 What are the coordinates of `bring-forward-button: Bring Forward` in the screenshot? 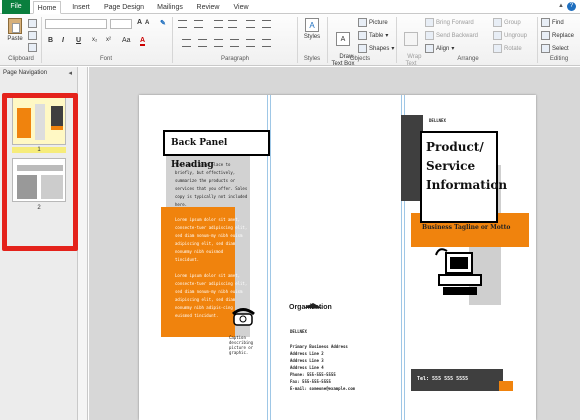 It's located at (449, 22).